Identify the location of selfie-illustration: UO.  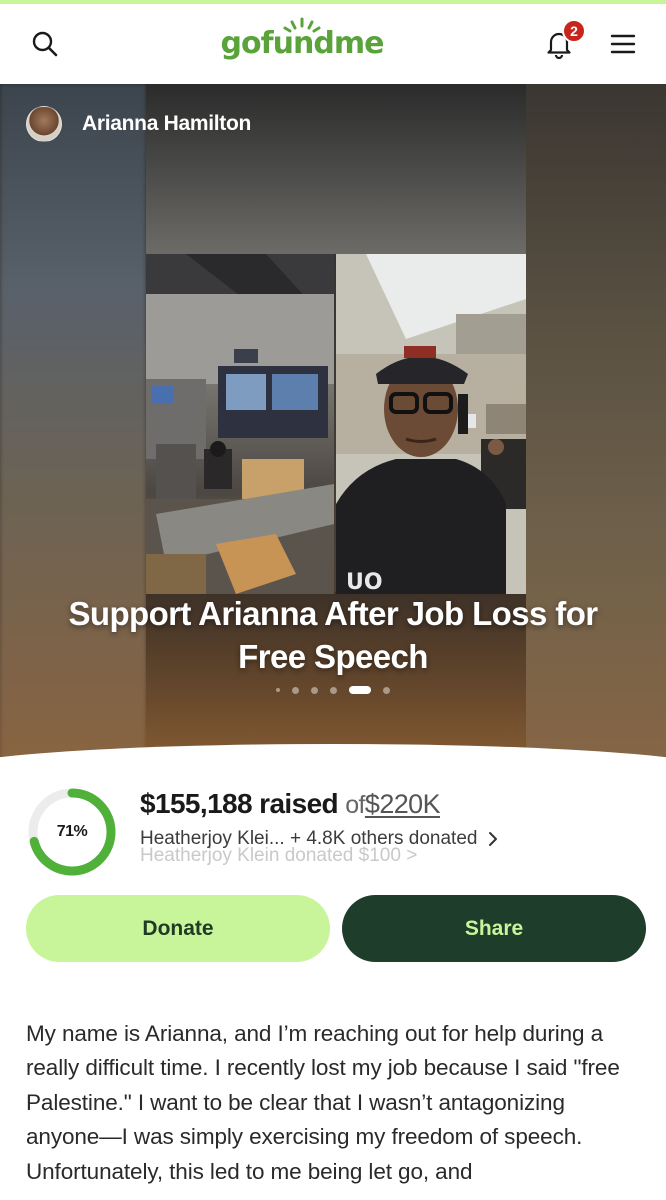
(431, 424).